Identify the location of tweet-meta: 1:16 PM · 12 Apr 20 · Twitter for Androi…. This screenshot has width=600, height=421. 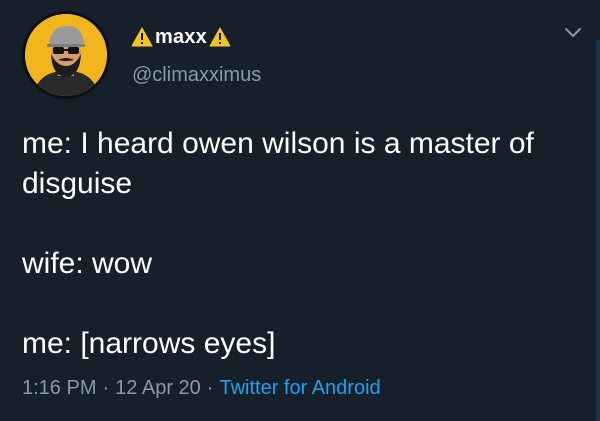
(201, 388).